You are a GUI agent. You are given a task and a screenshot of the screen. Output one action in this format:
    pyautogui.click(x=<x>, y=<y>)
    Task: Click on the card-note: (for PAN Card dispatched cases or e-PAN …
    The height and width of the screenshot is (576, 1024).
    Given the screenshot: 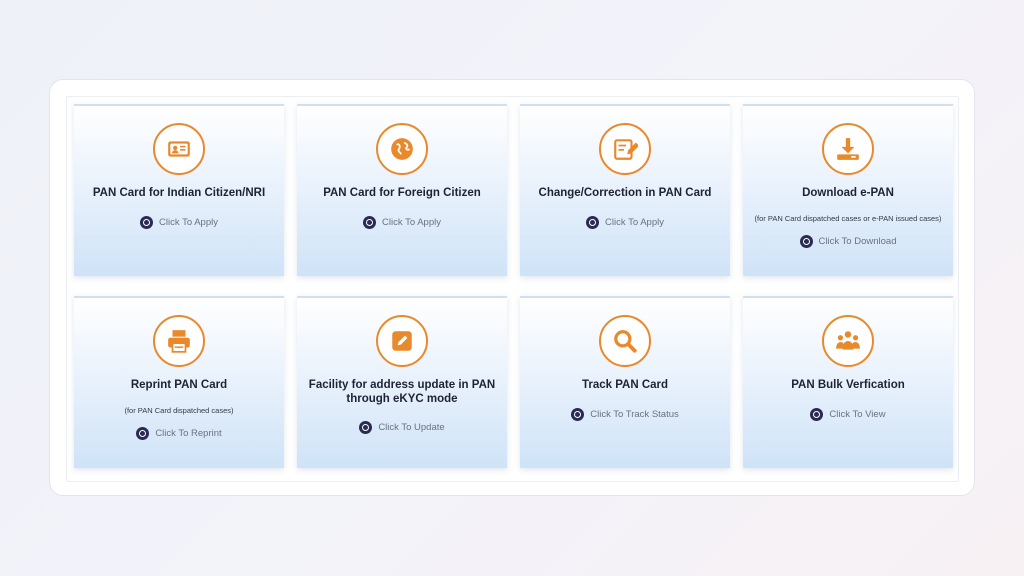 What is the action you would take?
    pyautogui.click(x=848, y=218)
    